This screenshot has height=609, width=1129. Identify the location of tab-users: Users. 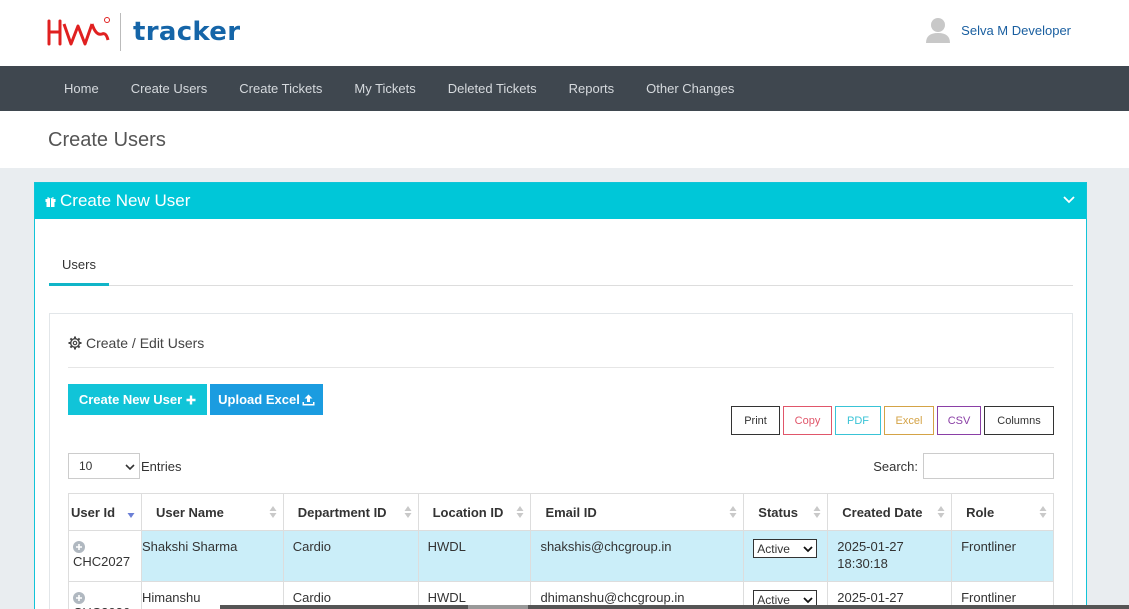
(79, 269).